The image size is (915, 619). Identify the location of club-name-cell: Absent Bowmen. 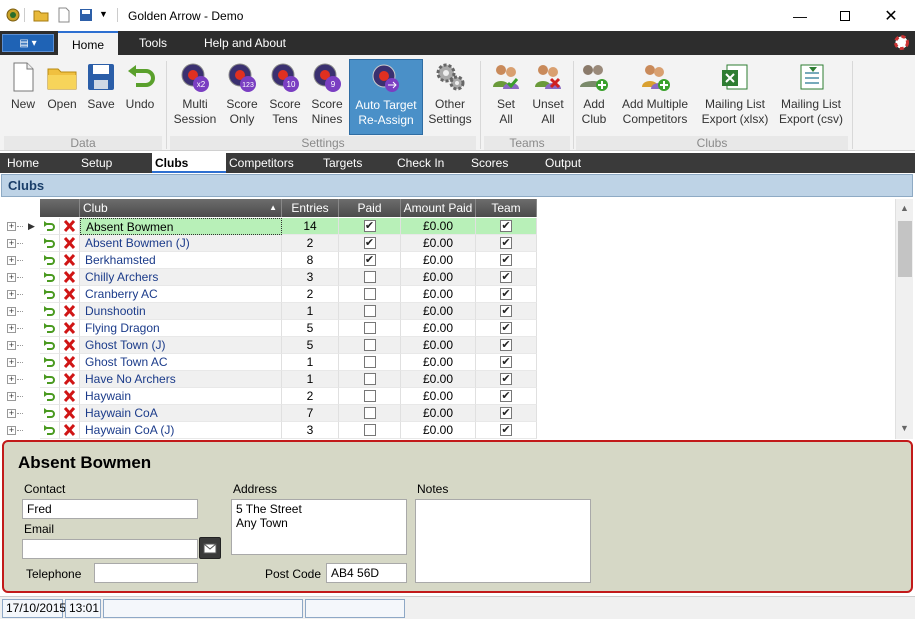
(181, 226).